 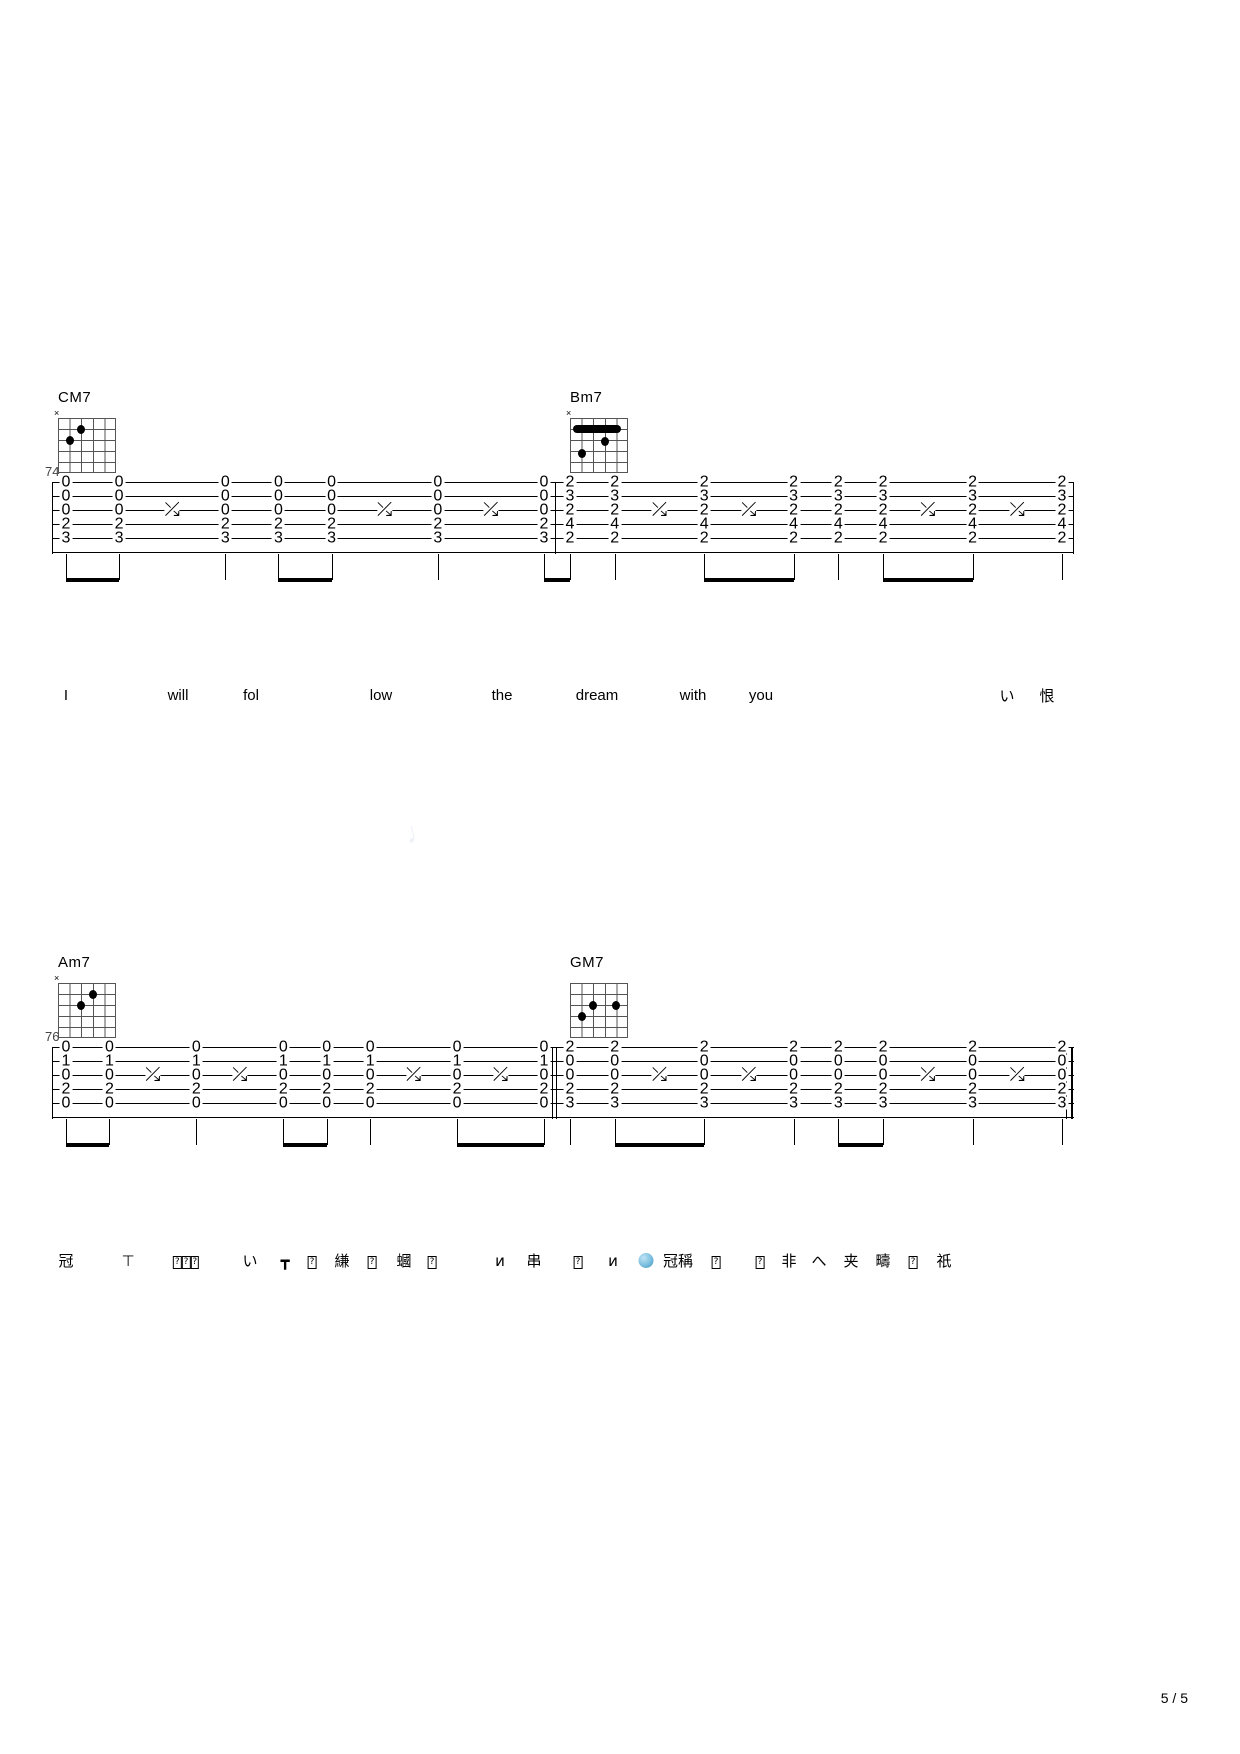 I want to click on lyric-syllable: you, so click(x=761, y=695).